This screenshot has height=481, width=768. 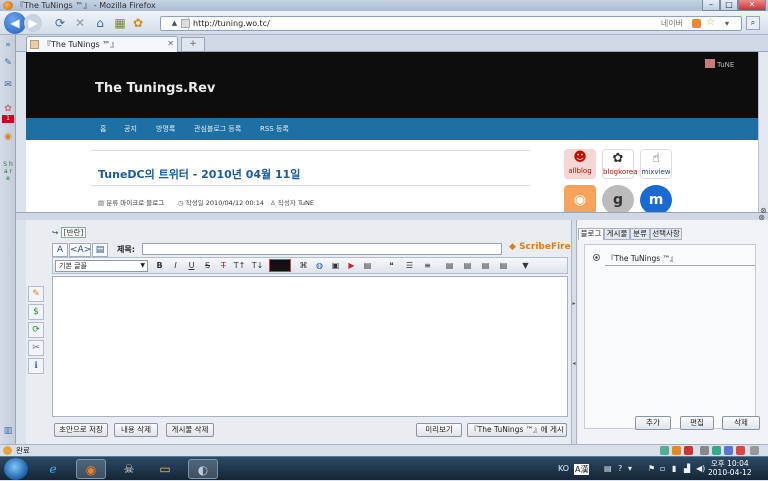 What do you see at coordinates (728, 450) in the screenshot?
I see `feed-status-icon` at bounding box center [728, 450].